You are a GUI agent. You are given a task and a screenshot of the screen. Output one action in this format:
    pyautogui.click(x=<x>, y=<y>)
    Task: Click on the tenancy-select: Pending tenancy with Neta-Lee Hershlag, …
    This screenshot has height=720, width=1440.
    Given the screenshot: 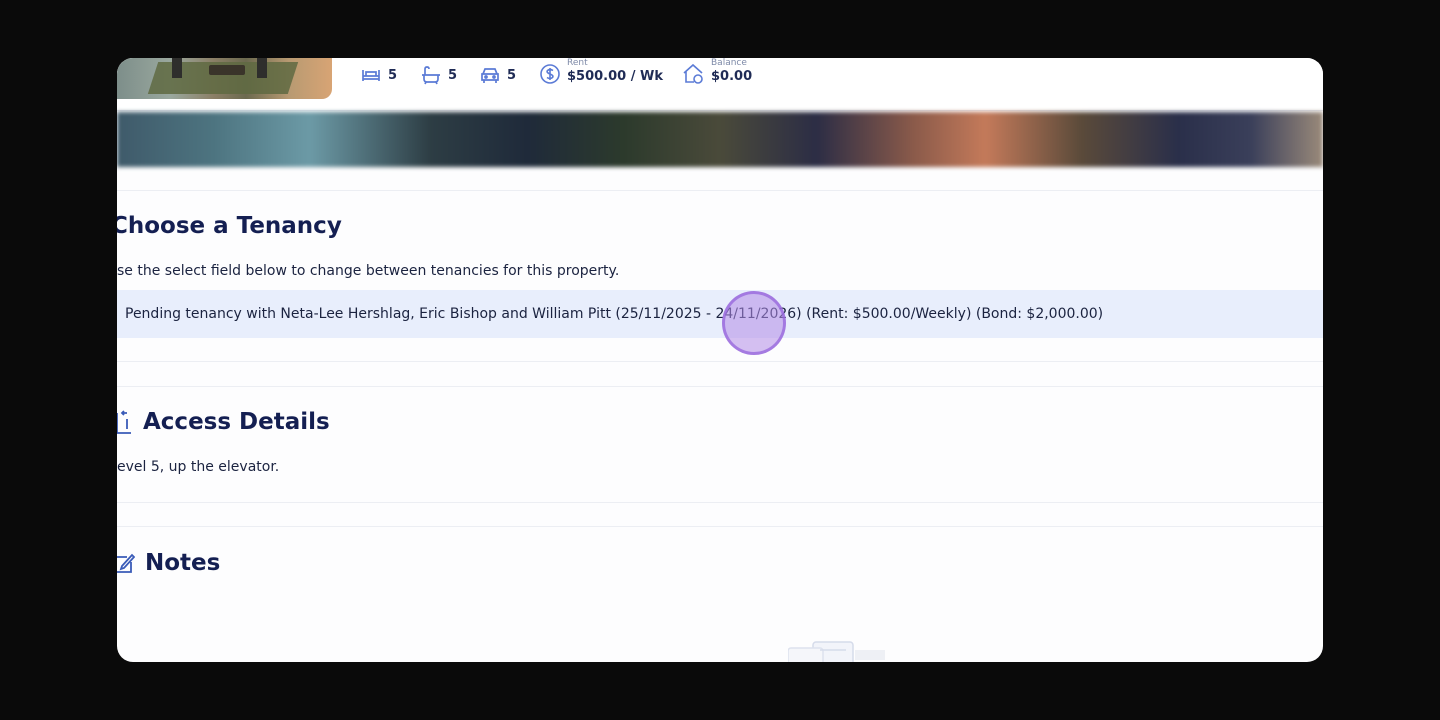 What is the action you would take?
    pyautogui.click(x=720, y=314)
    